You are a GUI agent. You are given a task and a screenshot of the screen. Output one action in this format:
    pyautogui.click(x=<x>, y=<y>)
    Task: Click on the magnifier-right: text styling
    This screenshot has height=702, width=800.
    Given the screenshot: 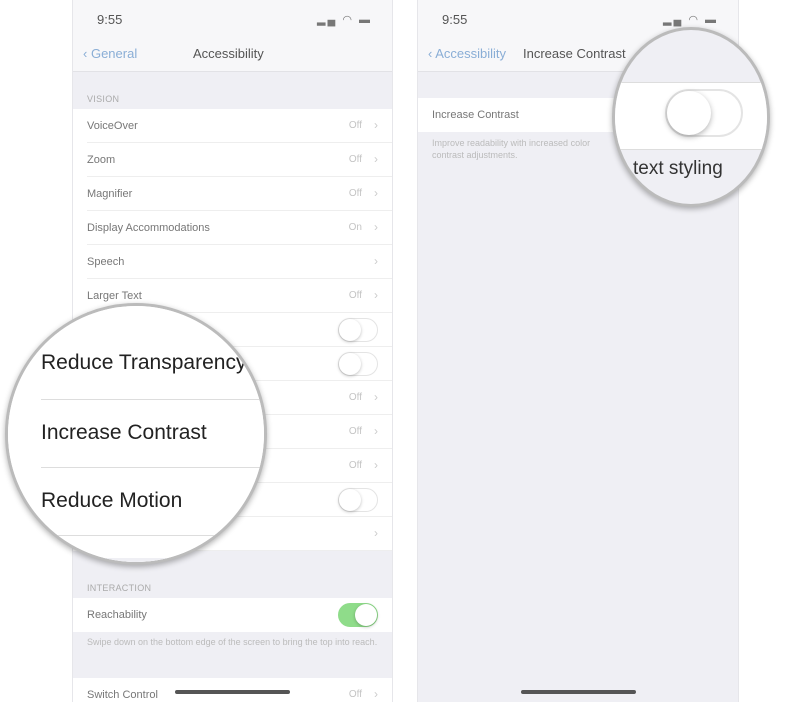 What is the action you would take?
    pyautogui.click(x=691, y=117)
    